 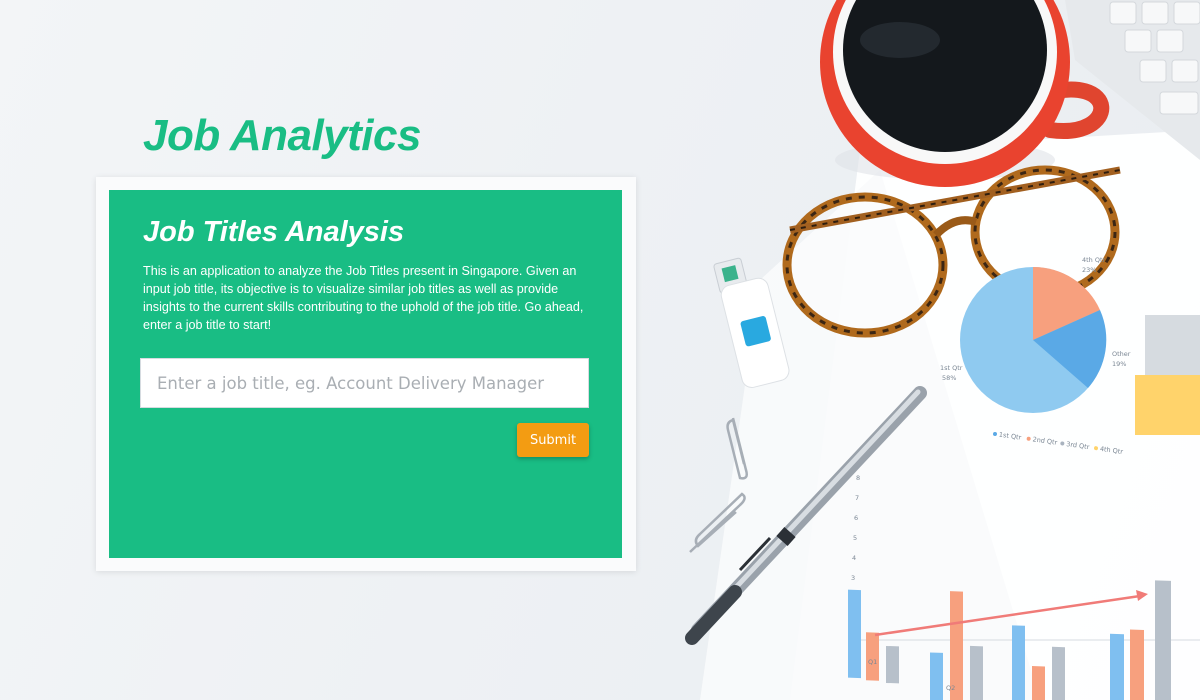 What do you see at coordinates (854, 558) in the screenshot?
I see `svg-text: 4` at bounding box center [854, 558].